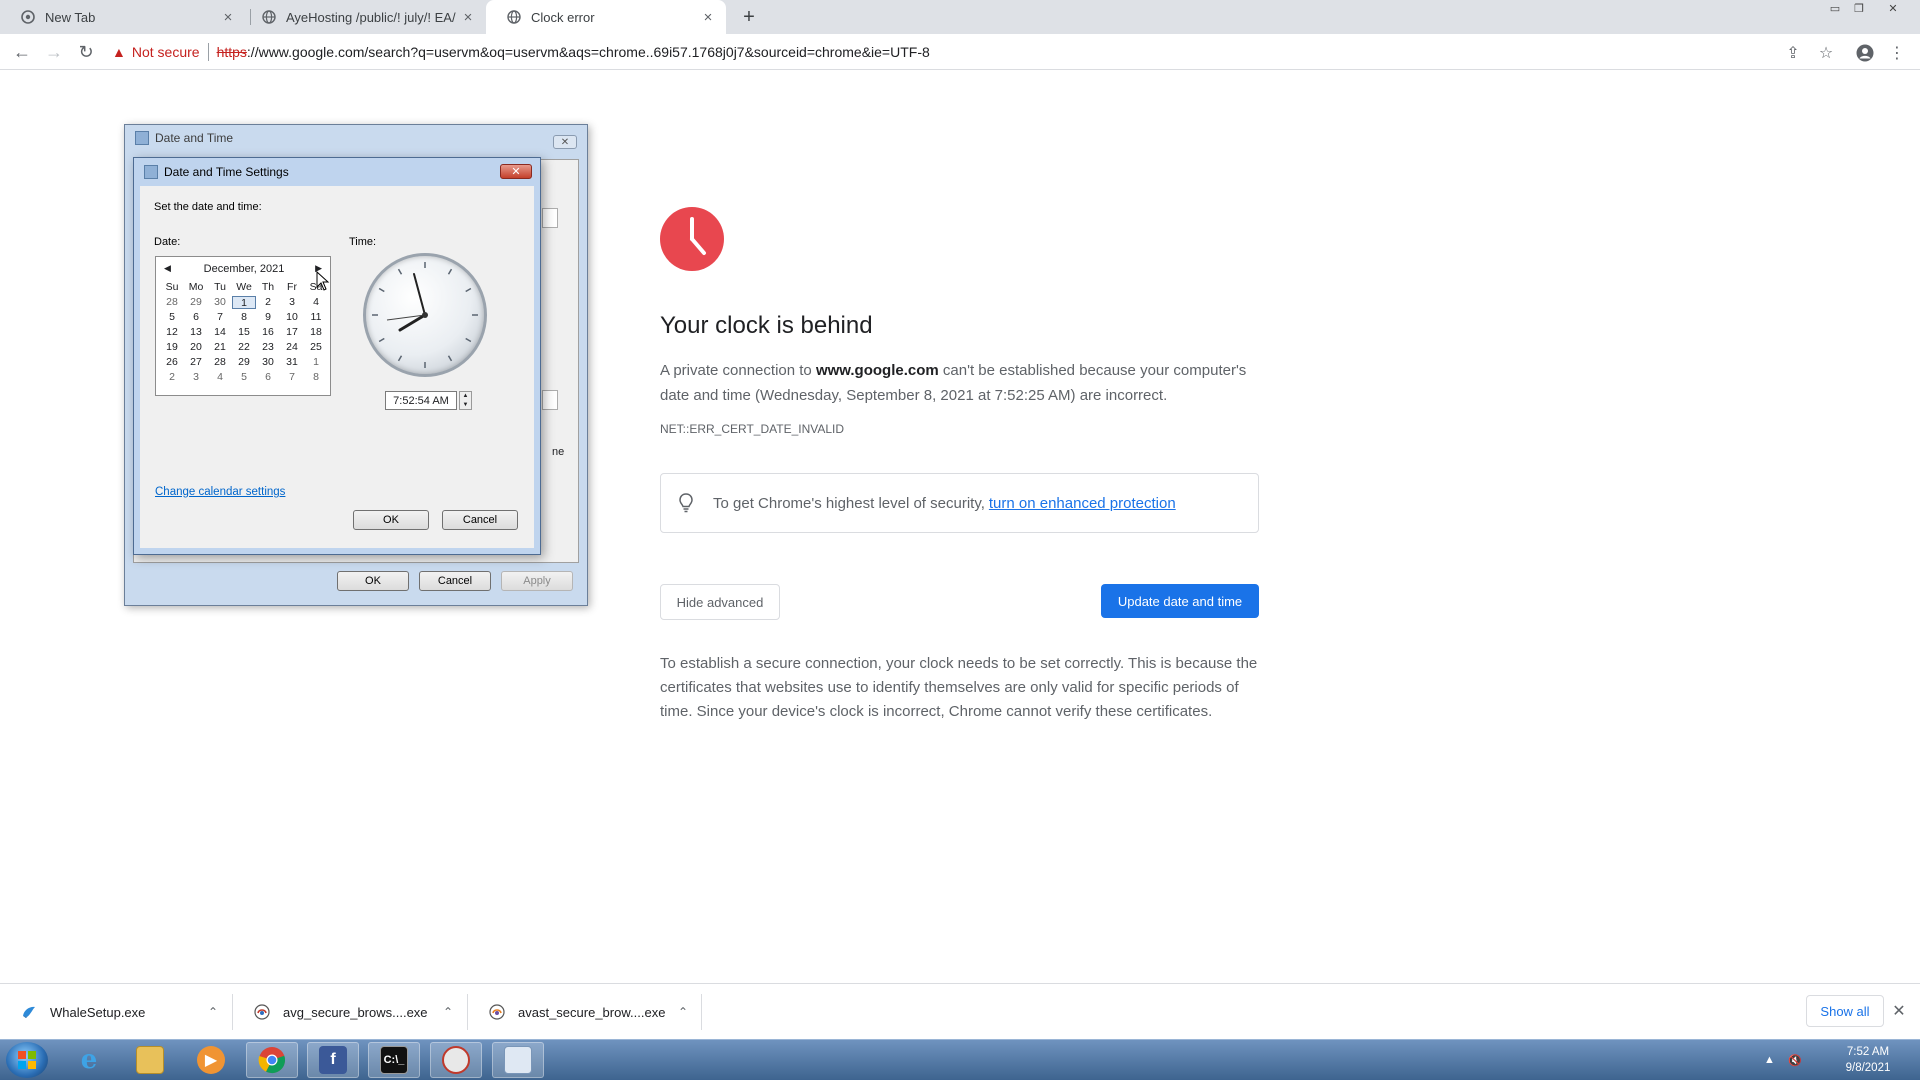 This screenshot has width=1920, height=1080. I want to click on calendar-day: 26, so click(172, 362).